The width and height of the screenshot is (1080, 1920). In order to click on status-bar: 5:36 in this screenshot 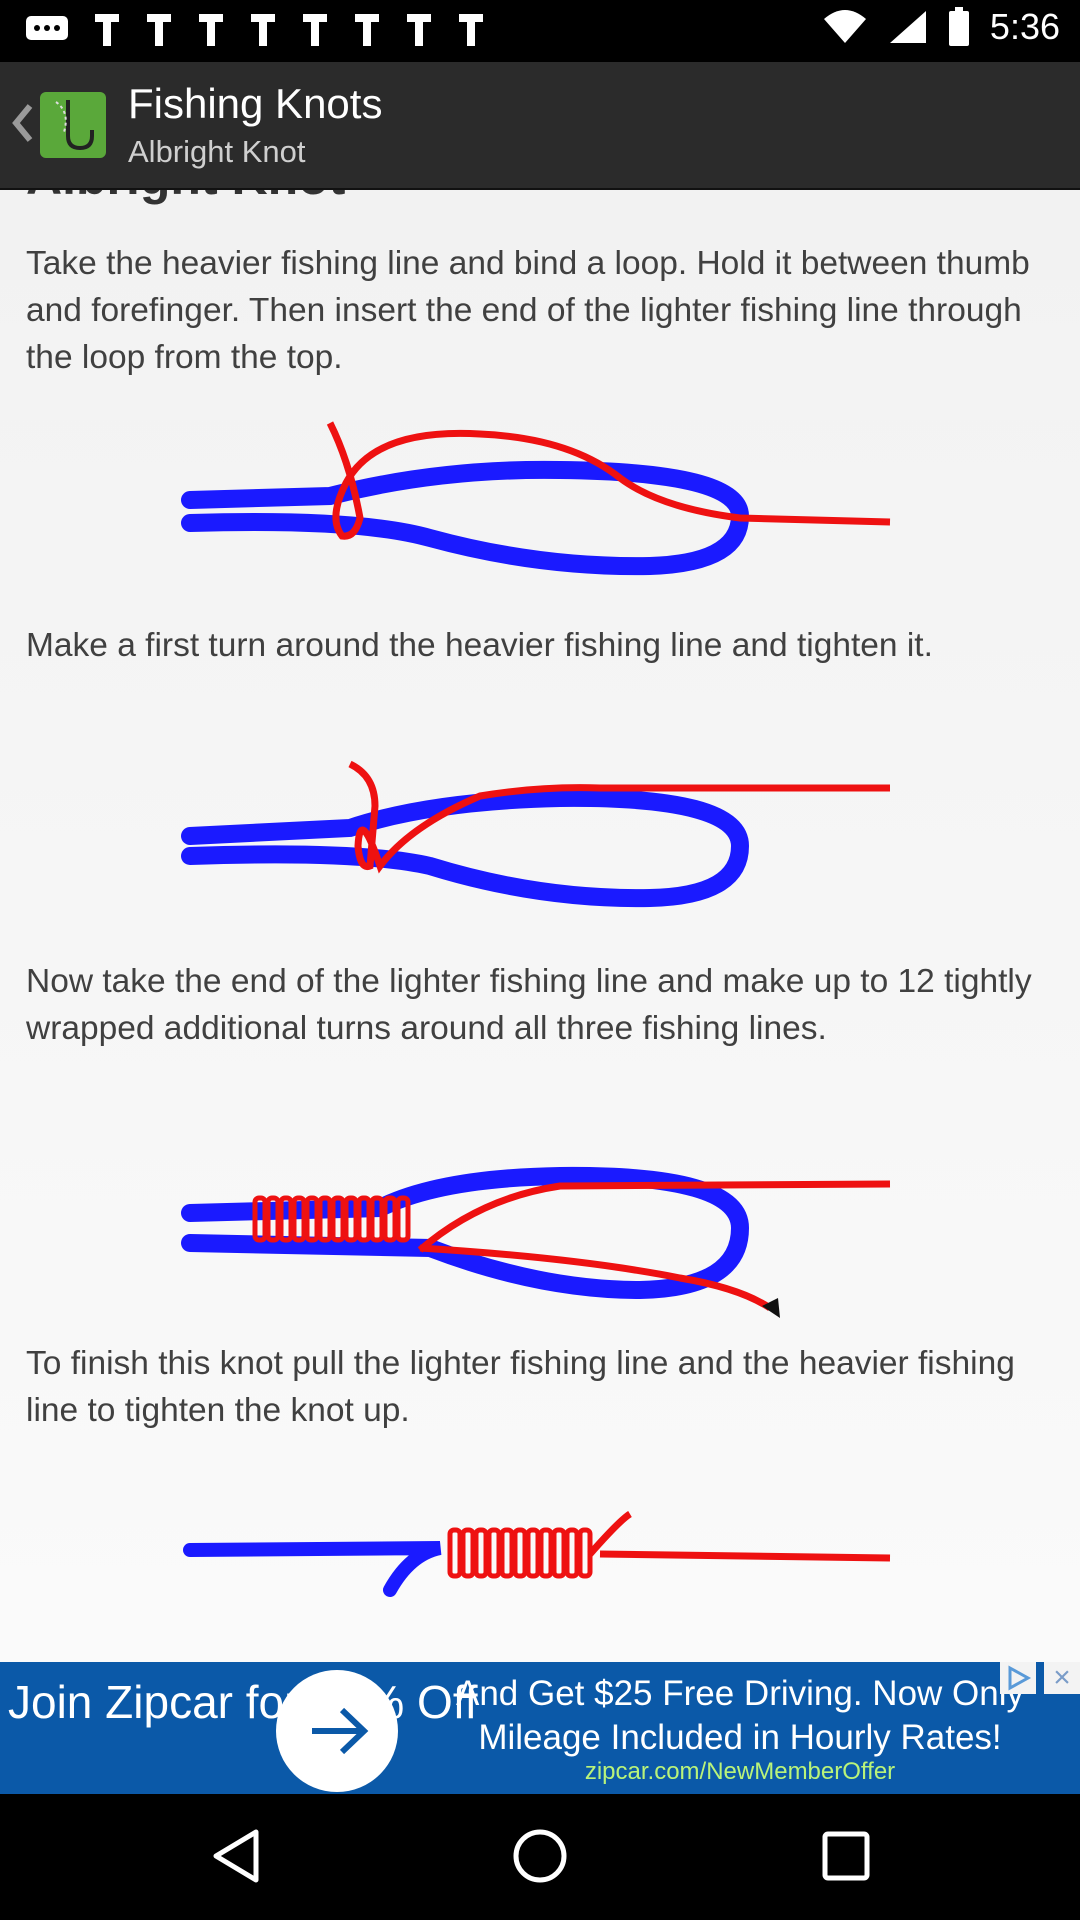, I will do `click(540, 31)`.